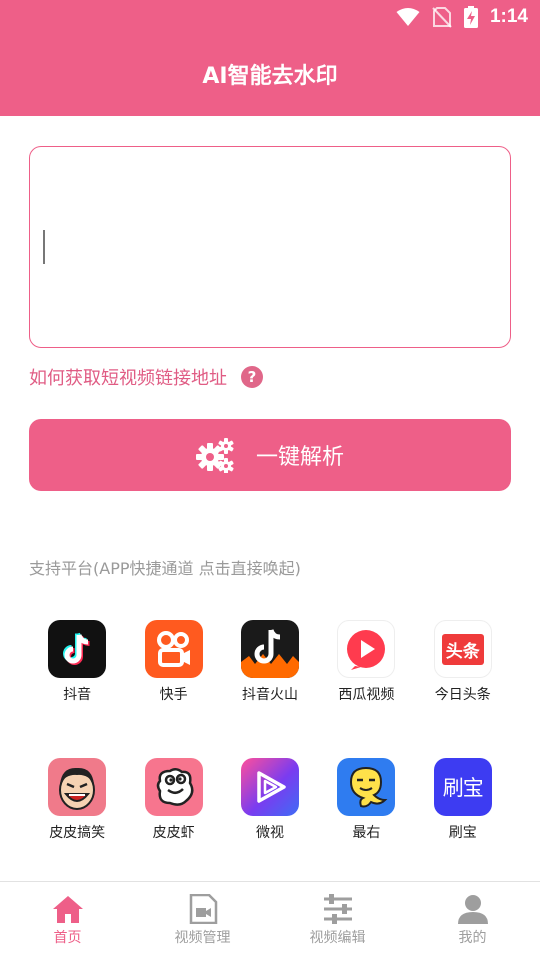 The width and height of the screenshot is (540, 960). I want to click on question-icon: ?, so click(252, 377).